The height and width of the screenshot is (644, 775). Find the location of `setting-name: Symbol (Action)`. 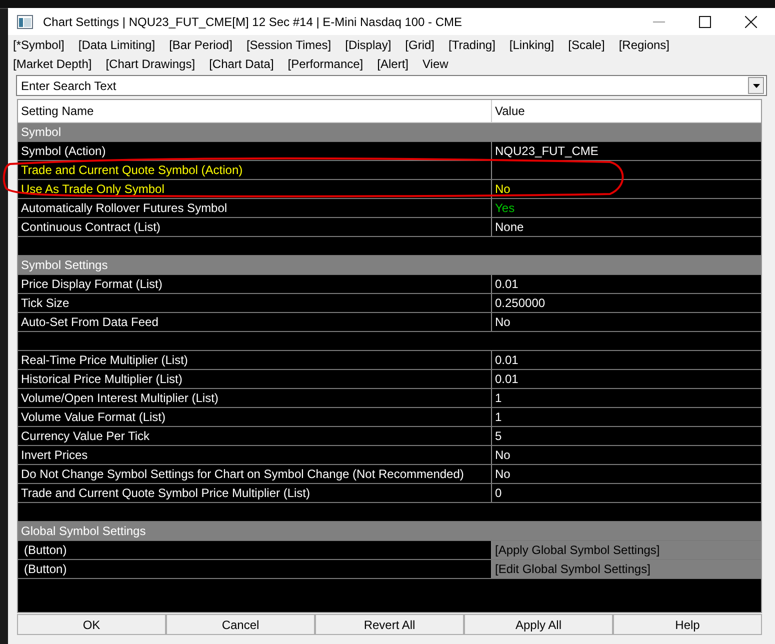

setting-name: Symbol (Action) is located at coordinates (255, 151).